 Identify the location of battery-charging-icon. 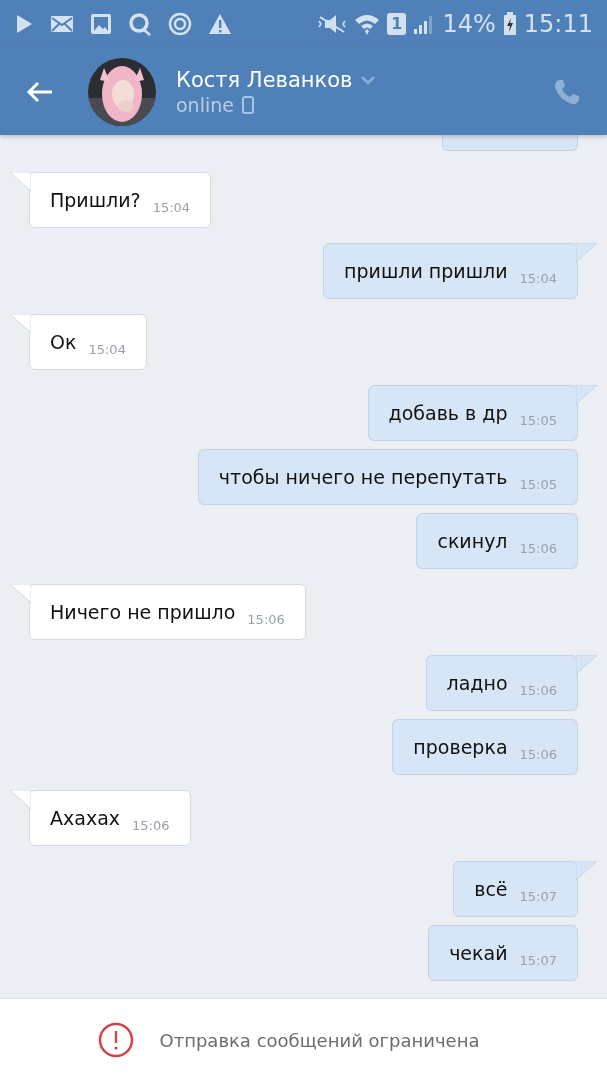
(509, 24).